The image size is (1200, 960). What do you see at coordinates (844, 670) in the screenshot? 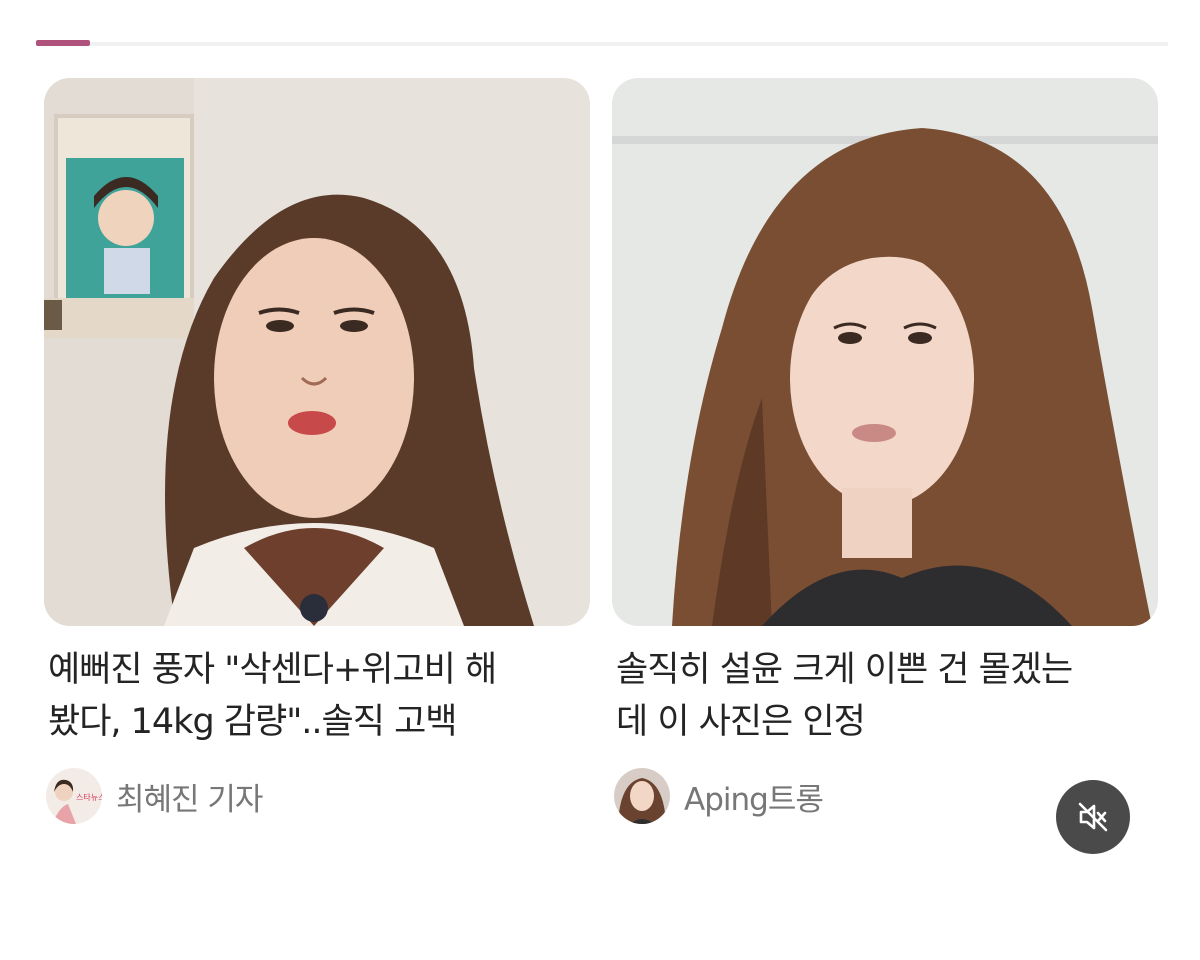
I see `headline-line: 솔직히 설윤 크게 이쁜 건 몰겠는` at bounding box center [844, 670].